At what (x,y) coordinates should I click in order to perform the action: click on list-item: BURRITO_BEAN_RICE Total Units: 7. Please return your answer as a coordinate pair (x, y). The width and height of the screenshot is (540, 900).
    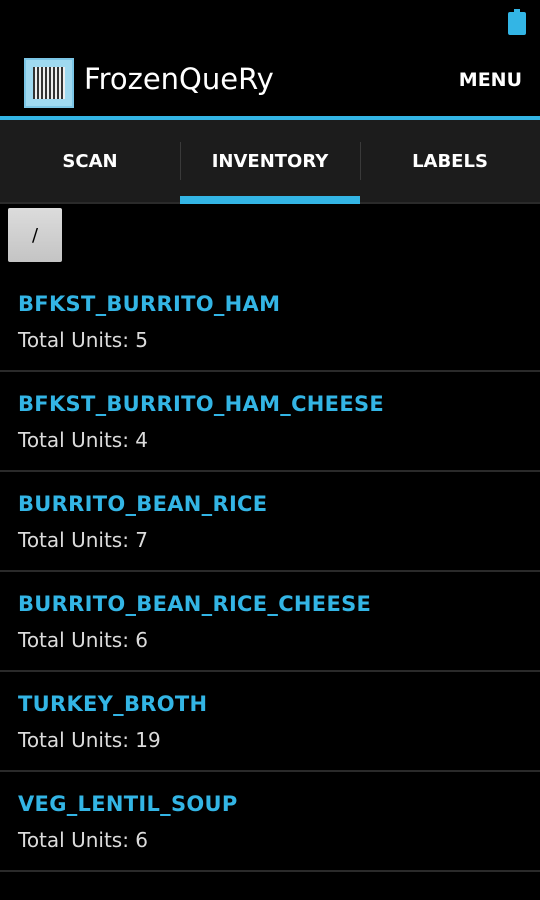
    Looking at the image, I should click on (270, 522).